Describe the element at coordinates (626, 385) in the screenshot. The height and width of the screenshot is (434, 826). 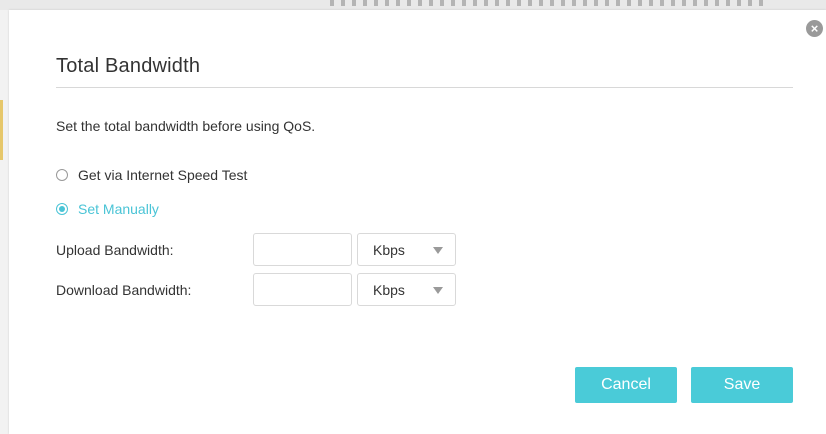
I see `cancel-button: Cancel` at that location.